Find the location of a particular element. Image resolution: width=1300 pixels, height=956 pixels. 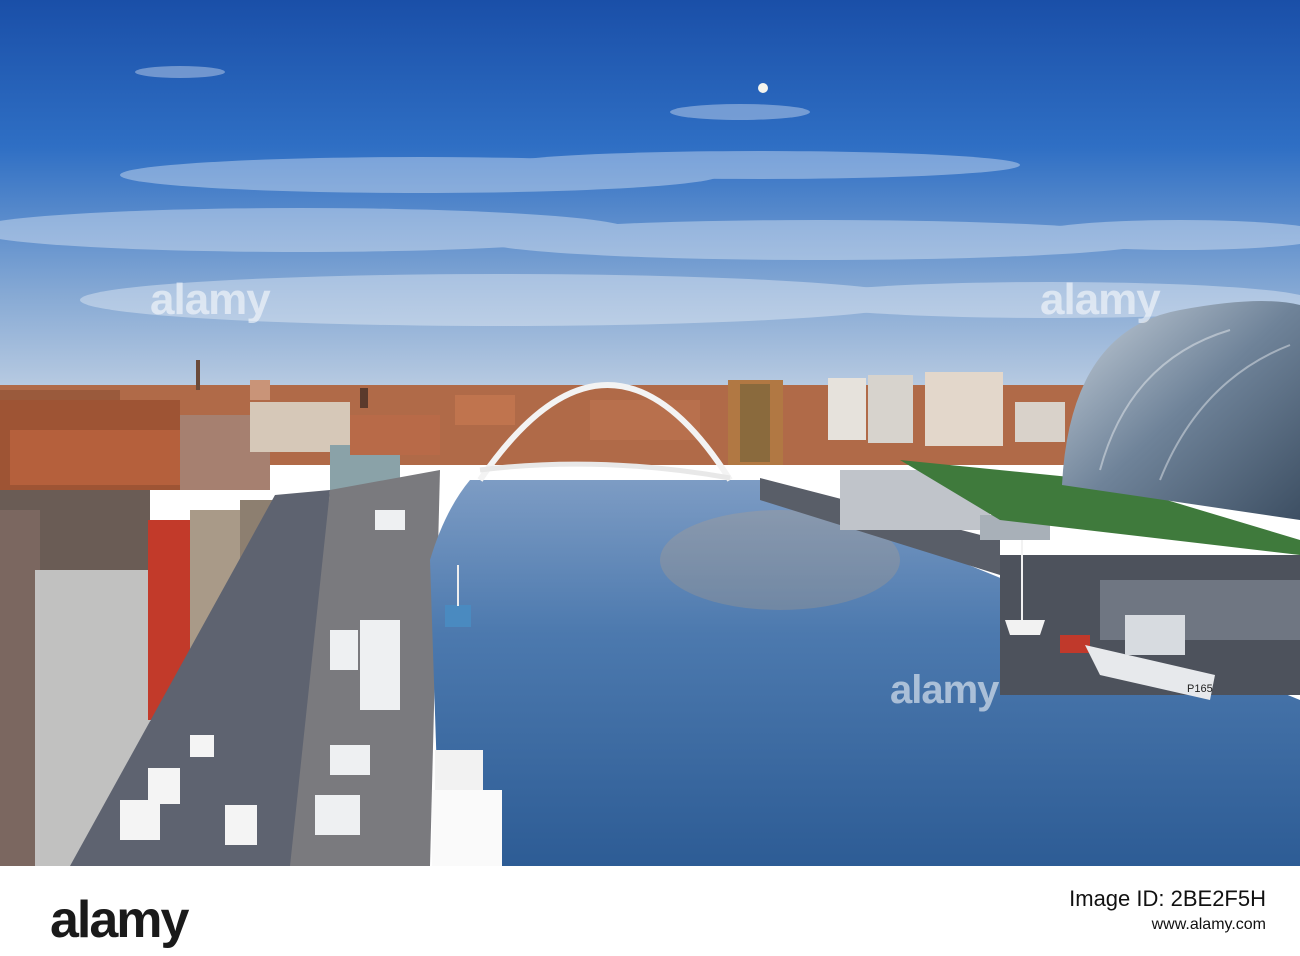

footer: alamy Image ID: 2BE2F5H www.alamy.com is located at coordinates (650, 911).